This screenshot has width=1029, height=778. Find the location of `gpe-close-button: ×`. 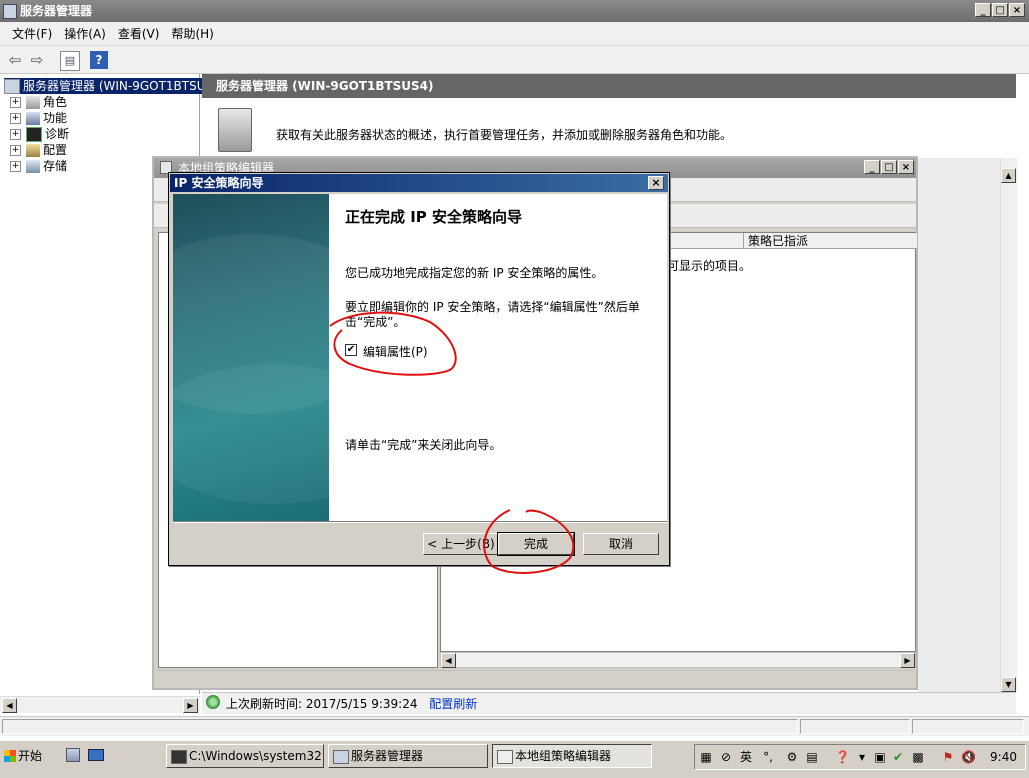

gpe-close-button: × is located at coordinates (906, 167).